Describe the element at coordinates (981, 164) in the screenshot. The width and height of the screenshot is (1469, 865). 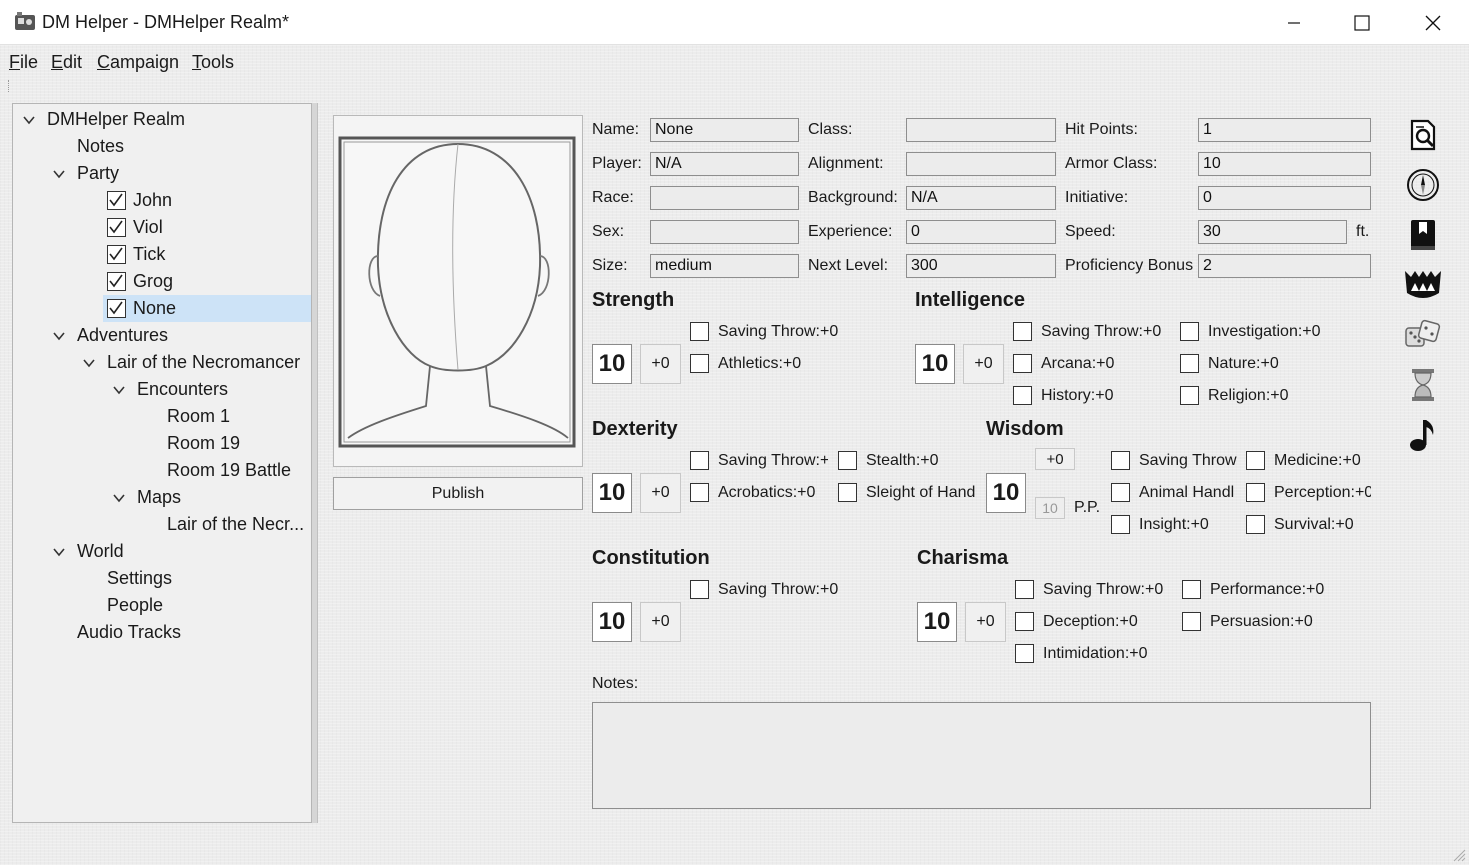
I see `alignment-field` at that location.